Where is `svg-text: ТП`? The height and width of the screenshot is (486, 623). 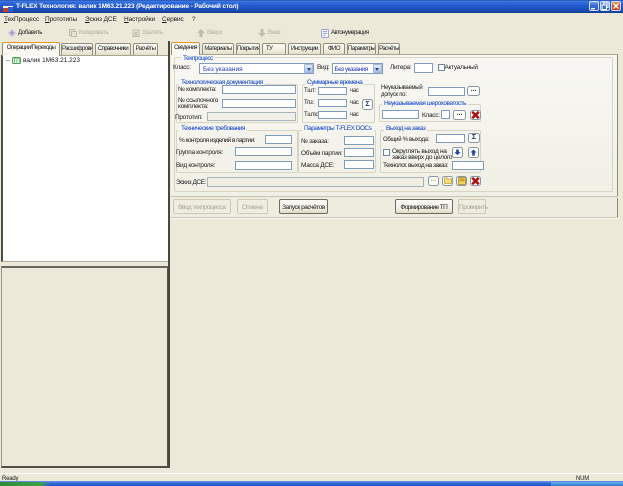
svg-text: ТП is located at coordinates (16, 62).